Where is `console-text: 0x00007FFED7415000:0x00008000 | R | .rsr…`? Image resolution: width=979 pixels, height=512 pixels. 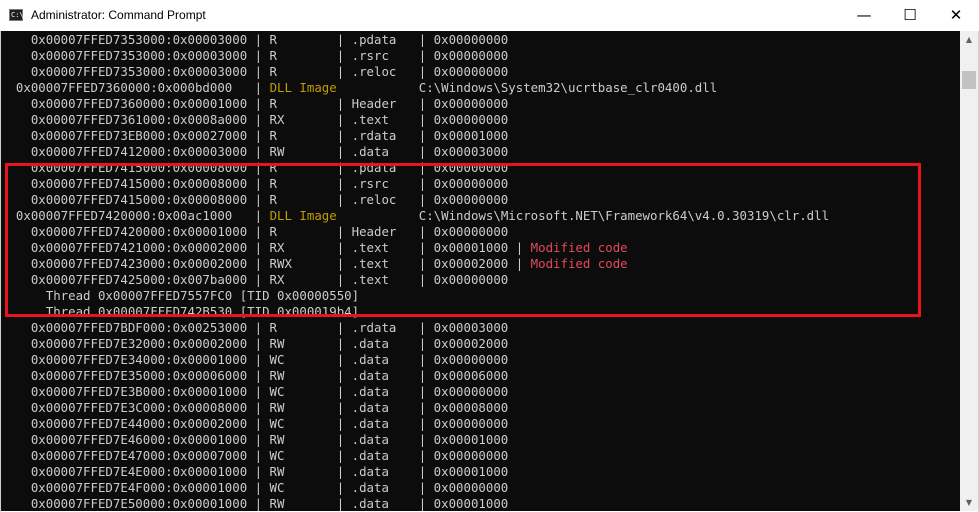
console-text: 0x00007FFED7415000:0x00008000 | R | .rsr… is located at coordinates (255, 183).